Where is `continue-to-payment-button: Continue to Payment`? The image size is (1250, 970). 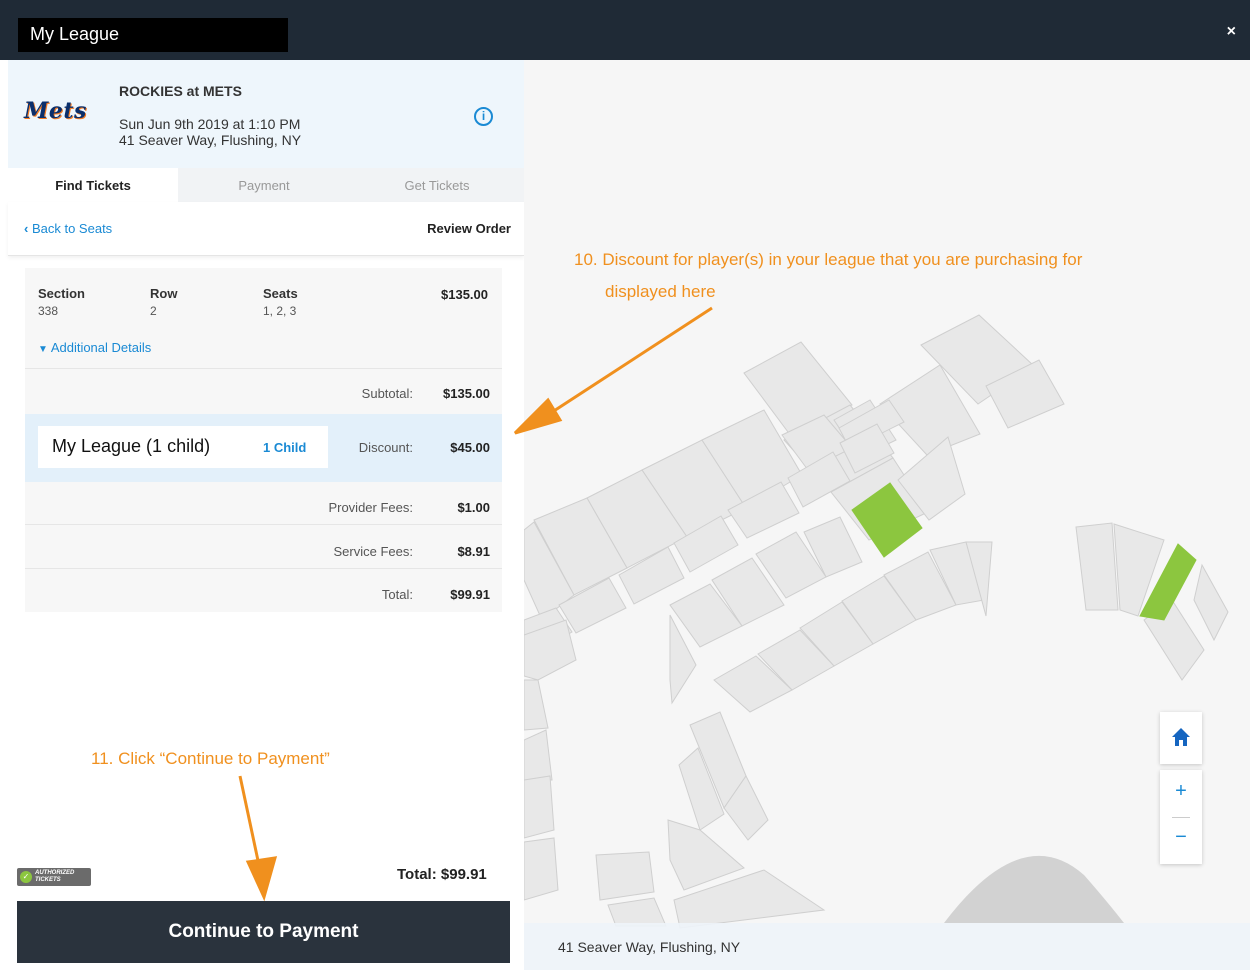
continue-to-payment-button: Continue to Payment is located at coordinates (263, 932).